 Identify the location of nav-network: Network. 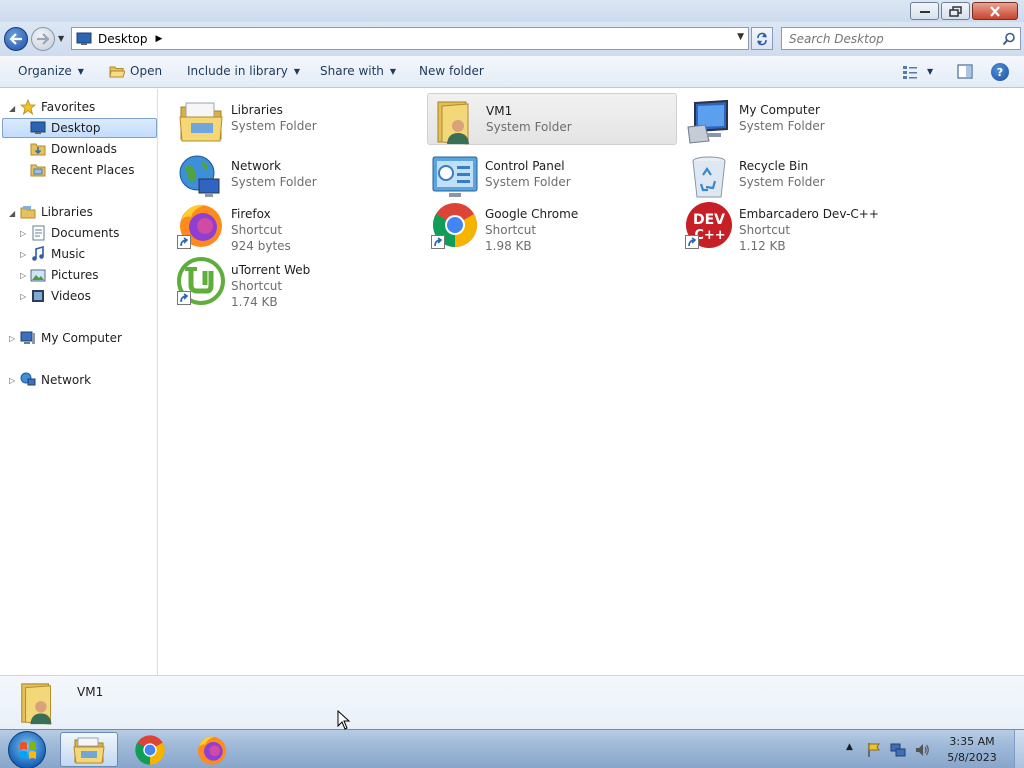
(55, 380).